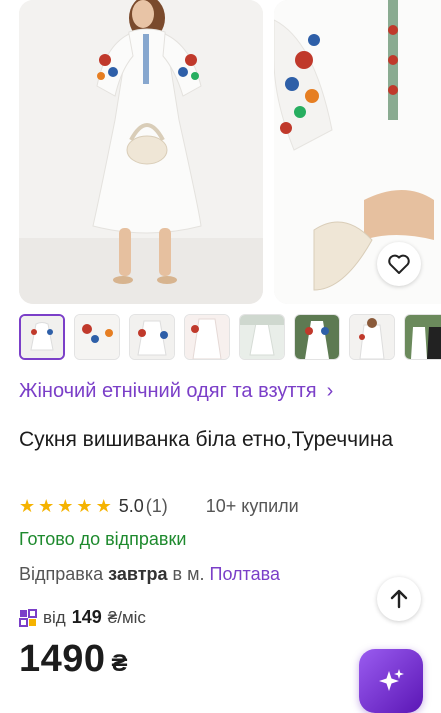 The height and width of the screenshot is (713, 441). What do you see at coordinates (119, 663) in the screenshot?
I see `price-currency: ₴` at bounding box center [119, 663].